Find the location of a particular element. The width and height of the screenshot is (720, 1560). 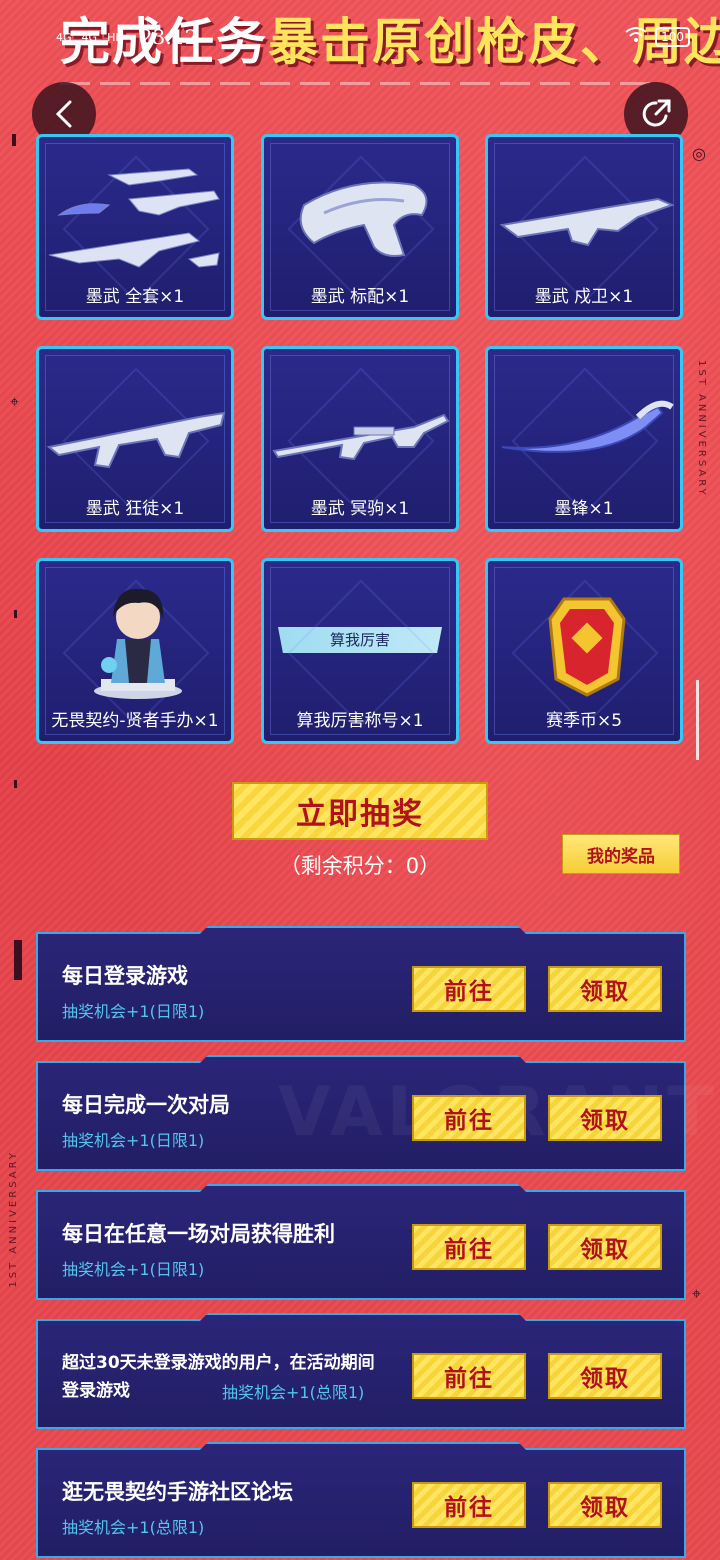

my-prizes-button: 我的奖品 is located at coordinates (621, 854).